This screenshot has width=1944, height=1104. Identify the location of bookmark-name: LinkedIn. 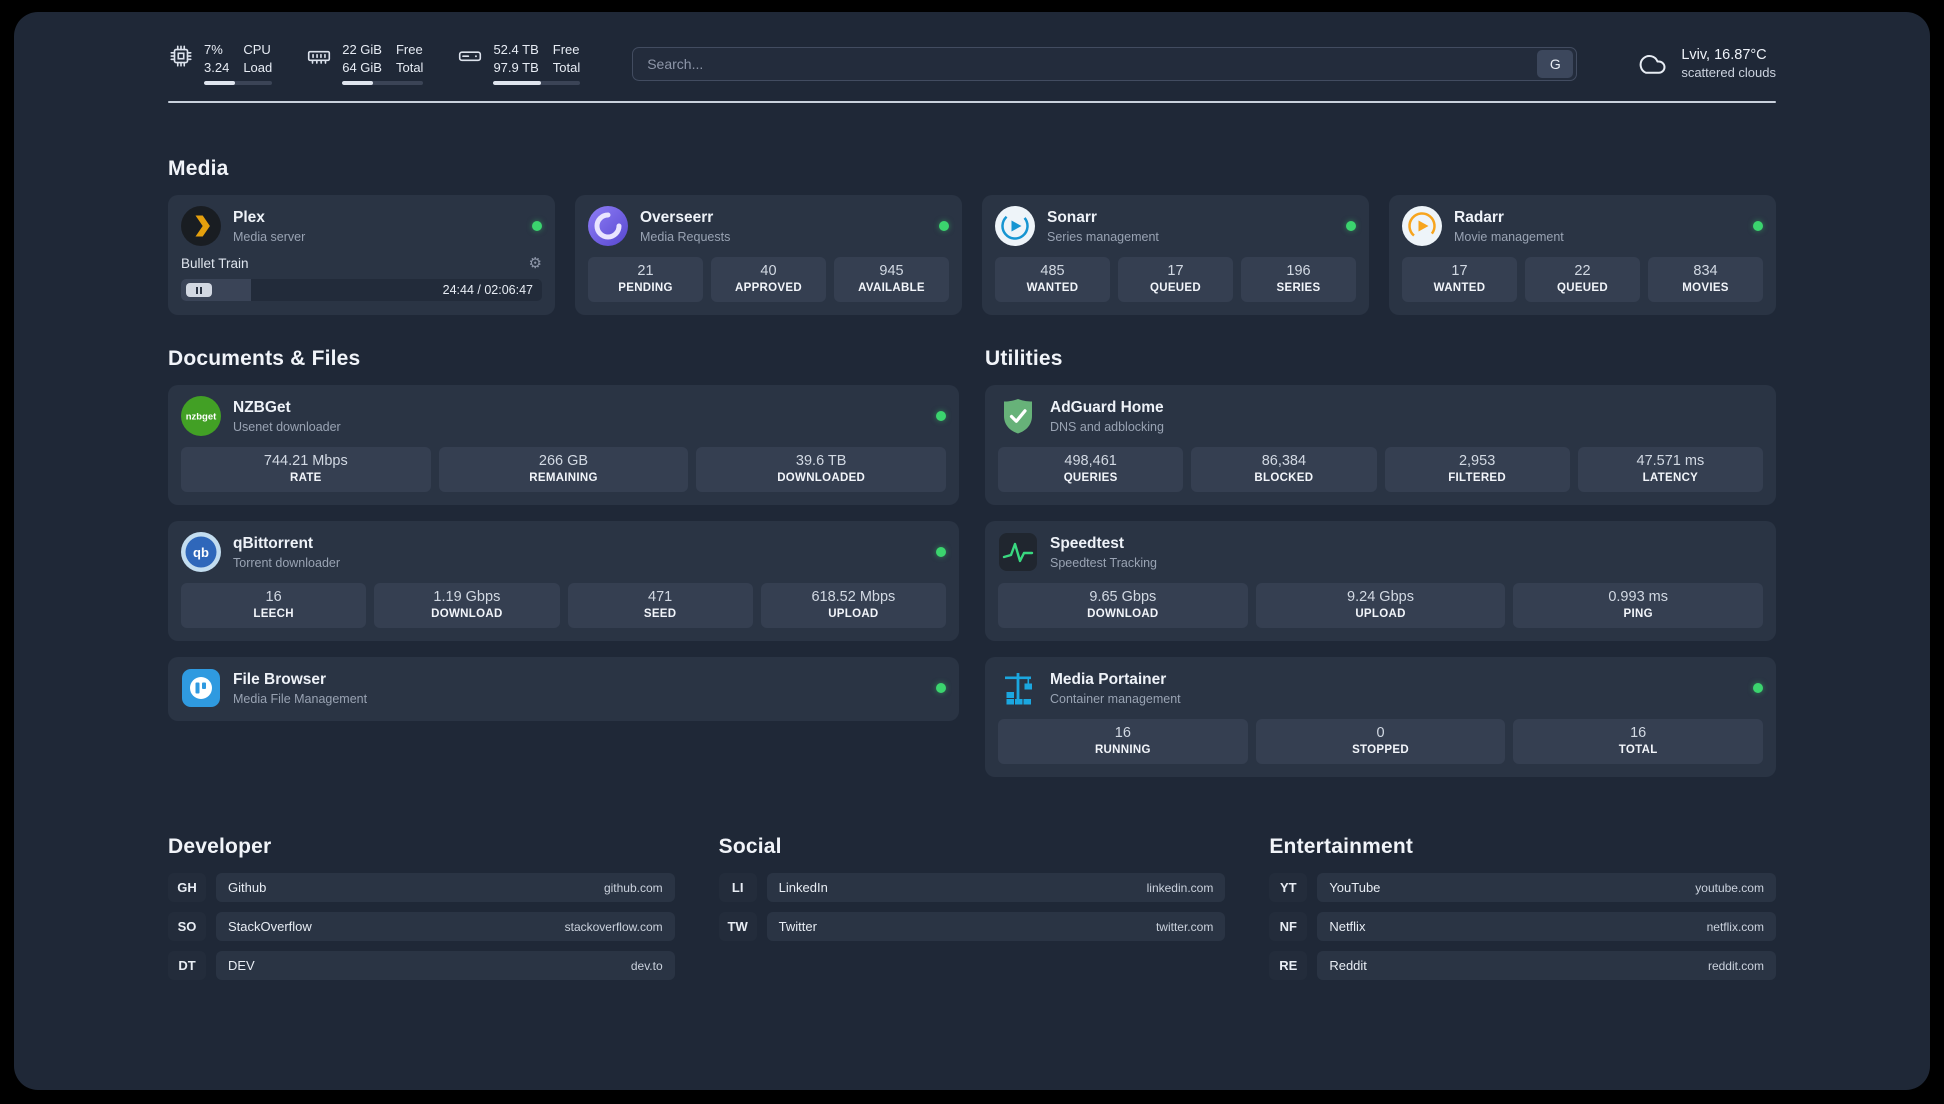
(803, 887).